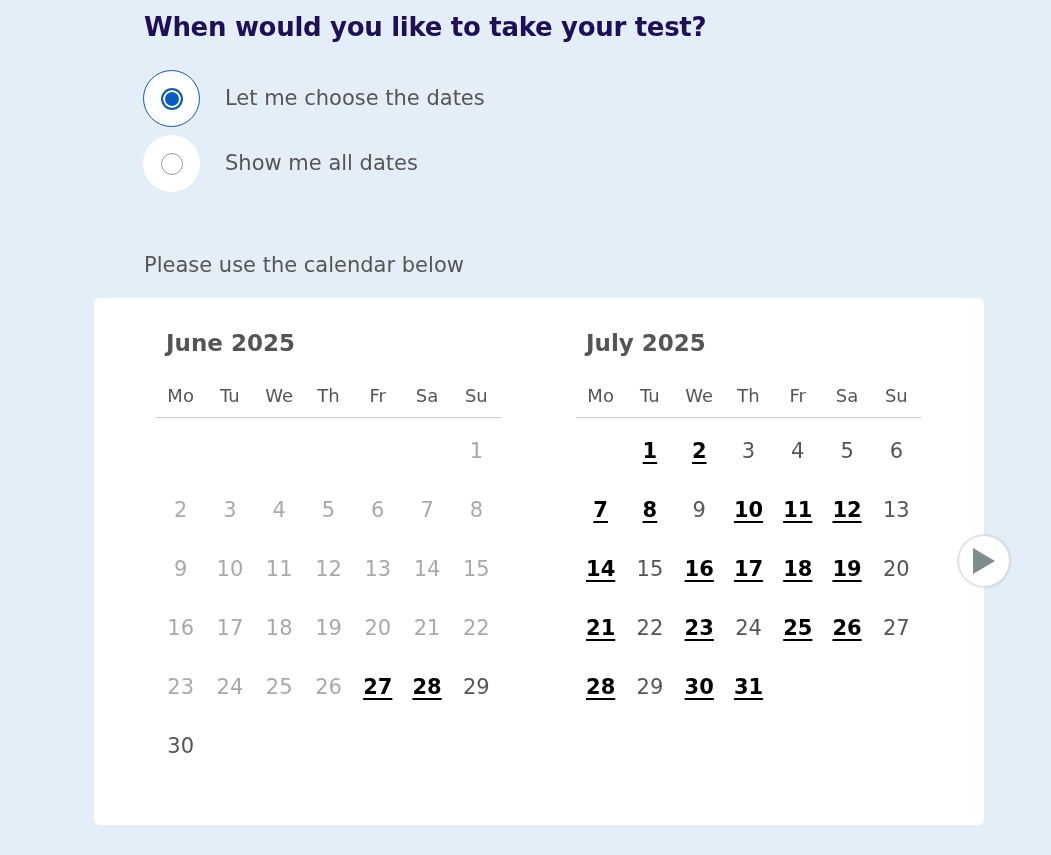  I want to click on radio-label: Show me all dates, so click(321, 163).